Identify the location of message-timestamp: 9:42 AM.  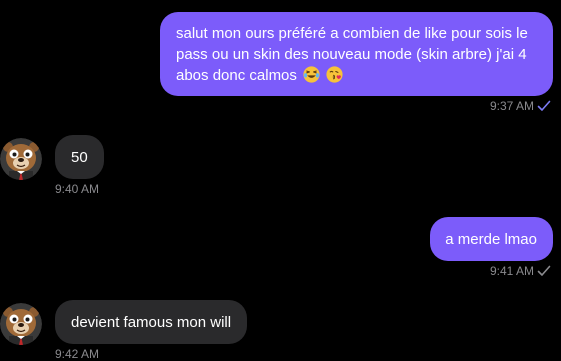
(77, 354).